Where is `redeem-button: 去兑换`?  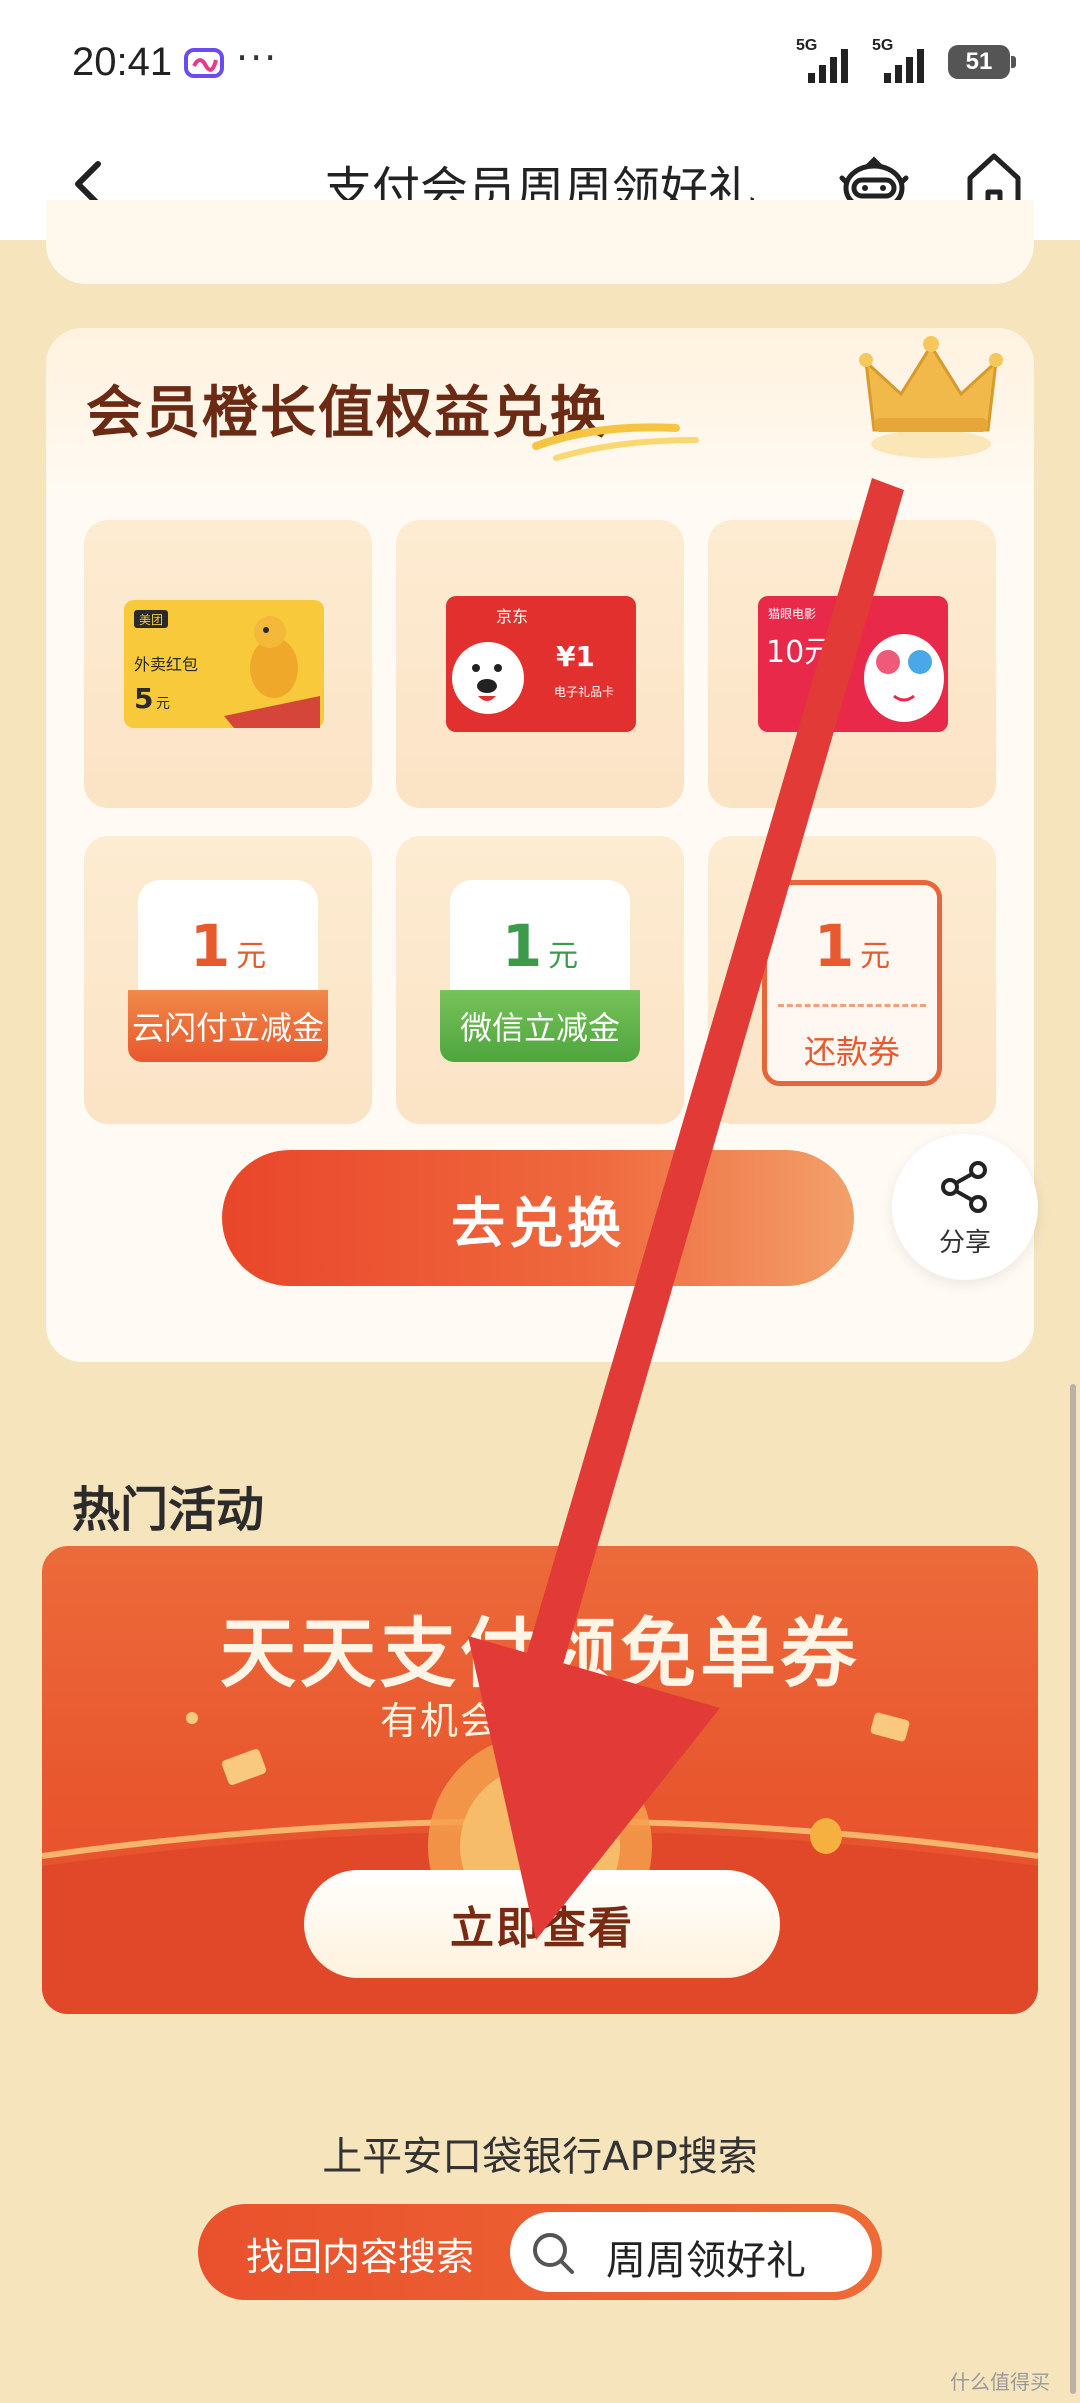 redeem-button: 去兑换 is located at coordinates (538, 1218).